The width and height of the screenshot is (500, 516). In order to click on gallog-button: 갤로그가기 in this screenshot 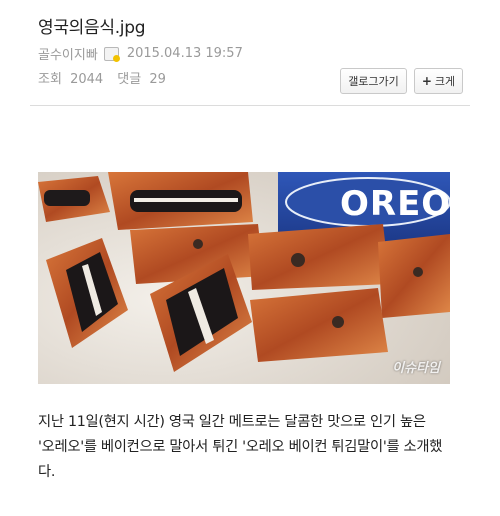, I will do `click(373, 81)`.